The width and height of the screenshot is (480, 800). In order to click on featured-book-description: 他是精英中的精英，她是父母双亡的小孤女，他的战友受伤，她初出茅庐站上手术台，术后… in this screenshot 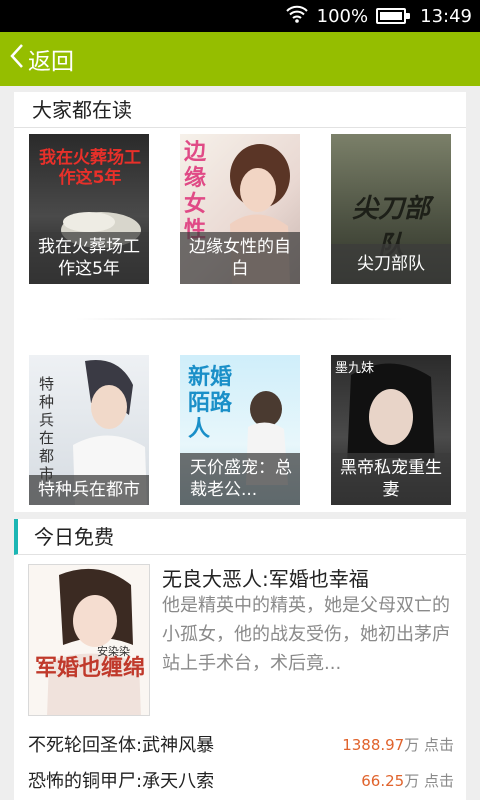, I will do `click(306, 634)`.